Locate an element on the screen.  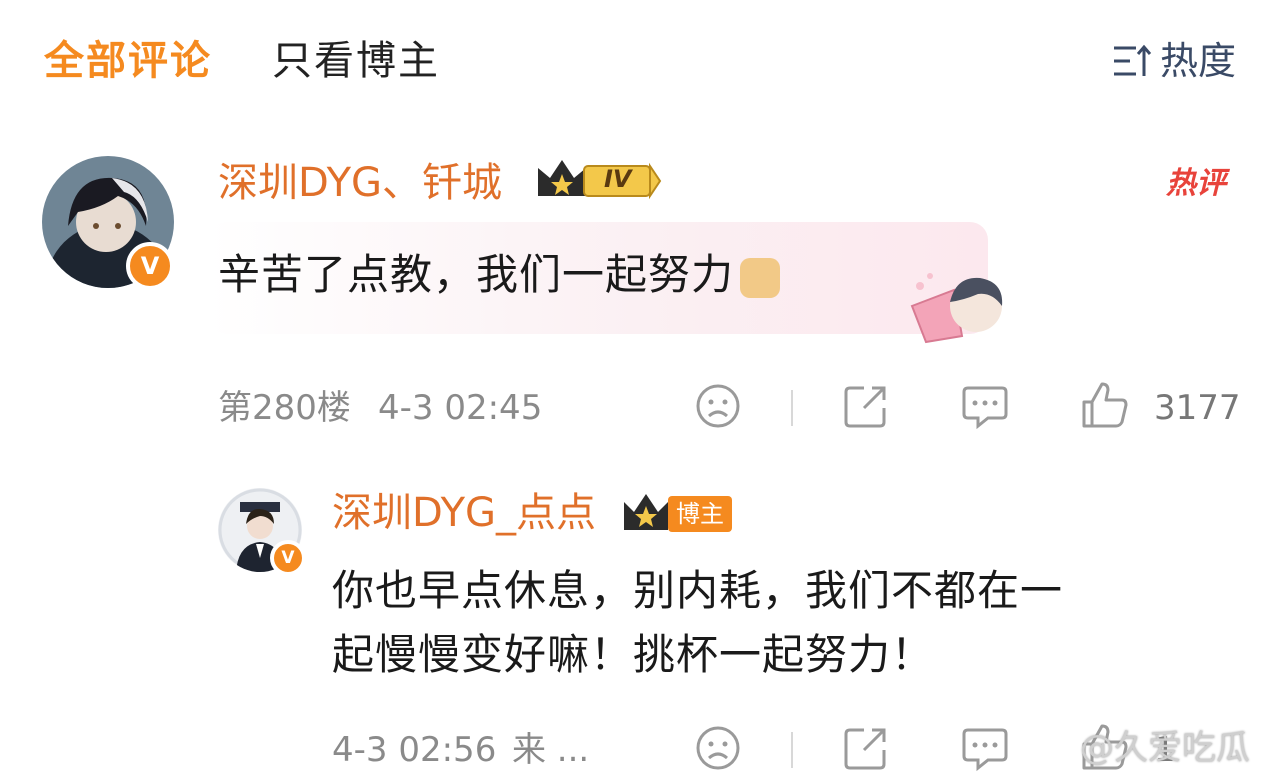
reply-comment-icon is located at coordinates (985, 749).